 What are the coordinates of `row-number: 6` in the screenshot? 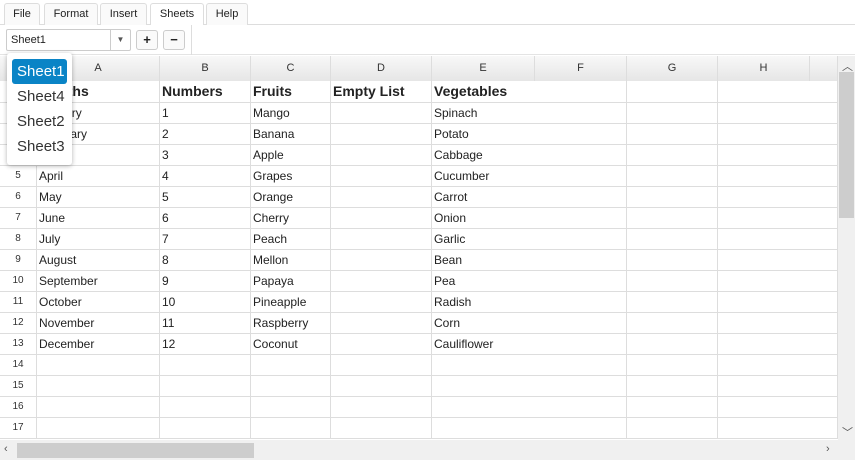 It's located at (18, 197).